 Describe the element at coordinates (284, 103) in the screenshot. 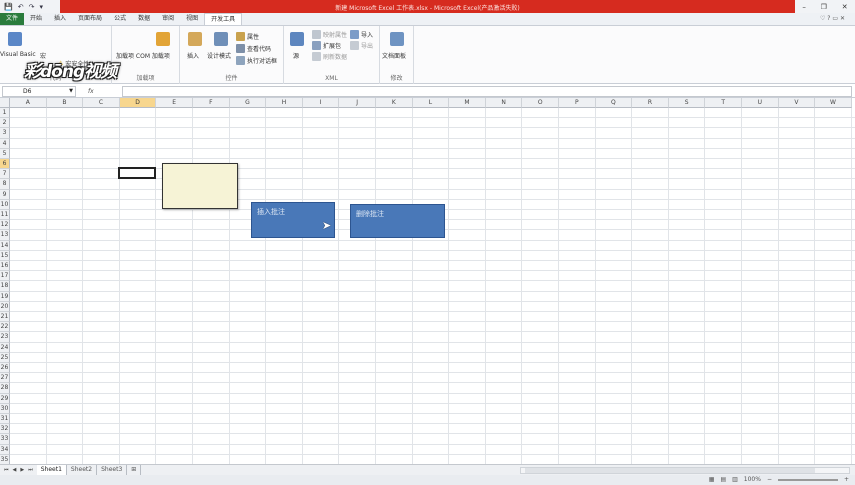

I see `column-header-h: H` at that location.